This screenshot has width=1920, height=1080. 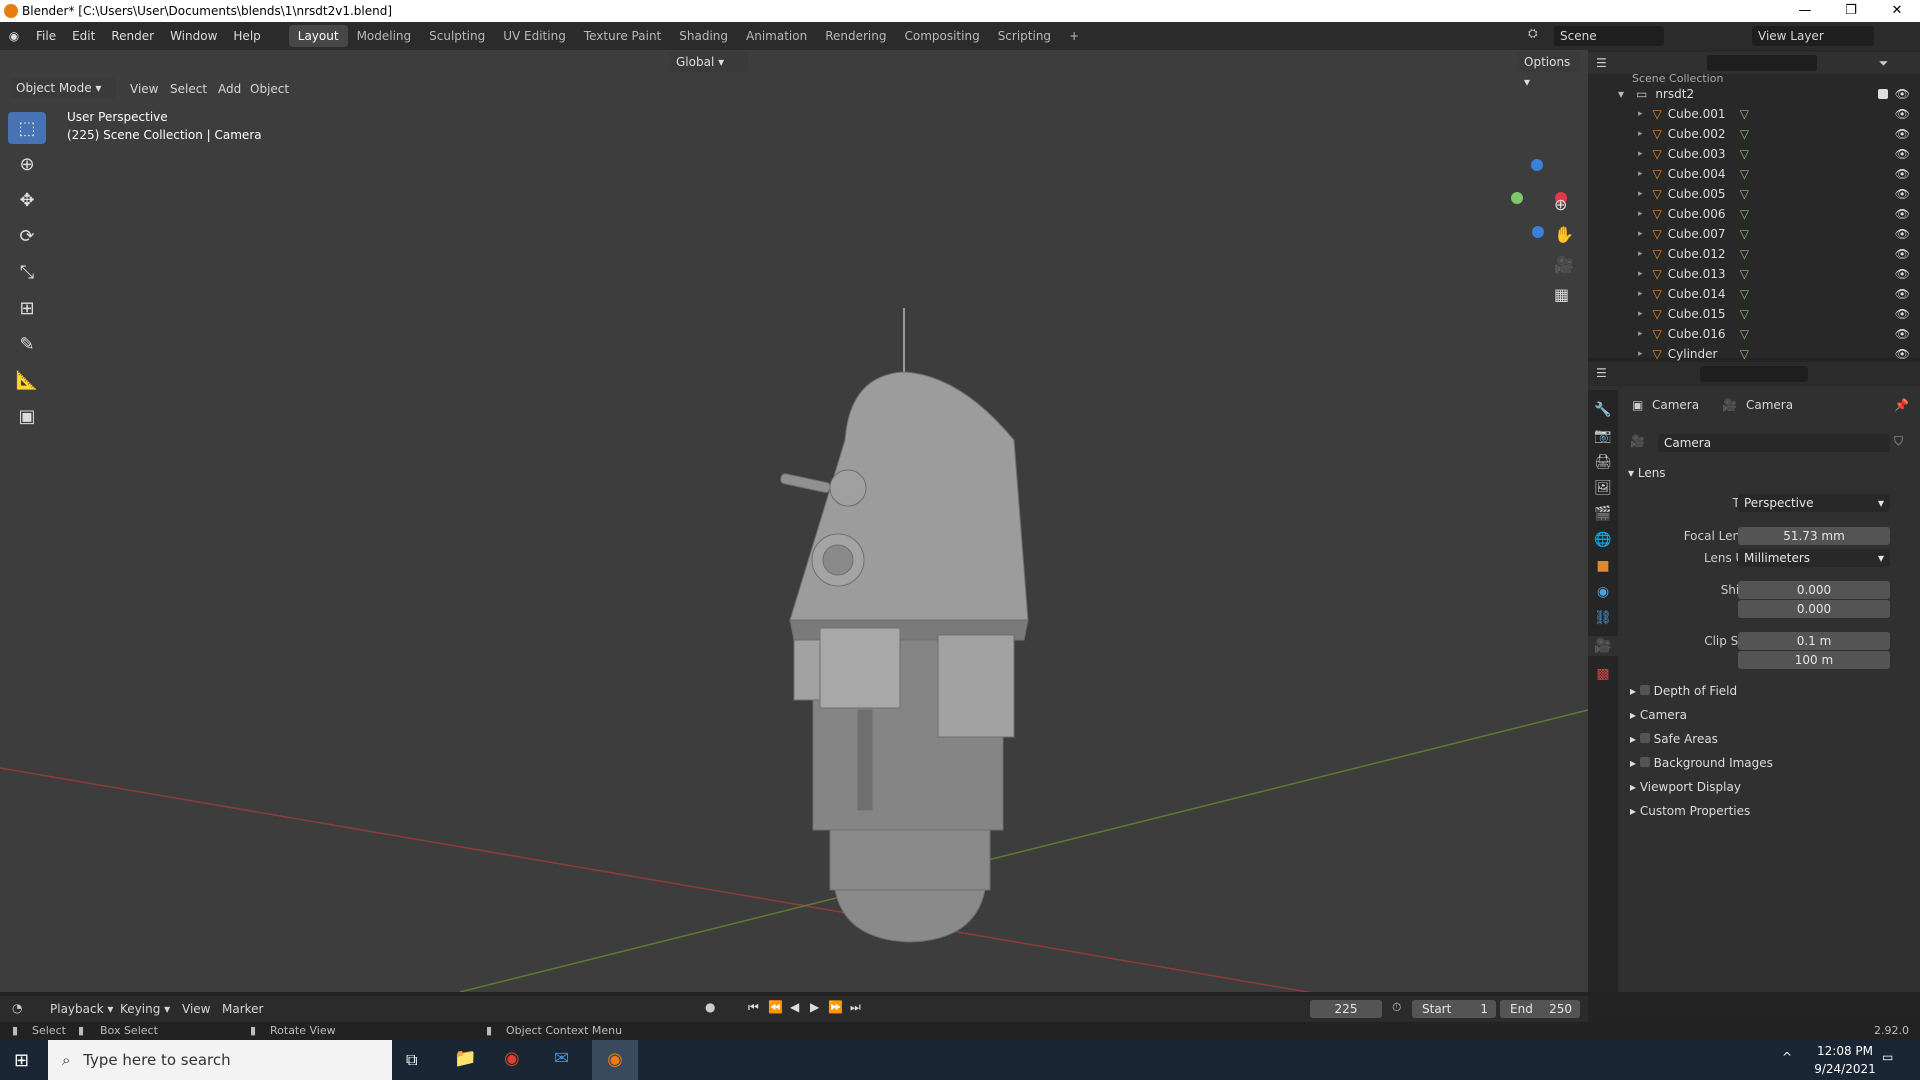 I want to click on add-cube-tool-icon: ▣, so click(x=27, y=416).